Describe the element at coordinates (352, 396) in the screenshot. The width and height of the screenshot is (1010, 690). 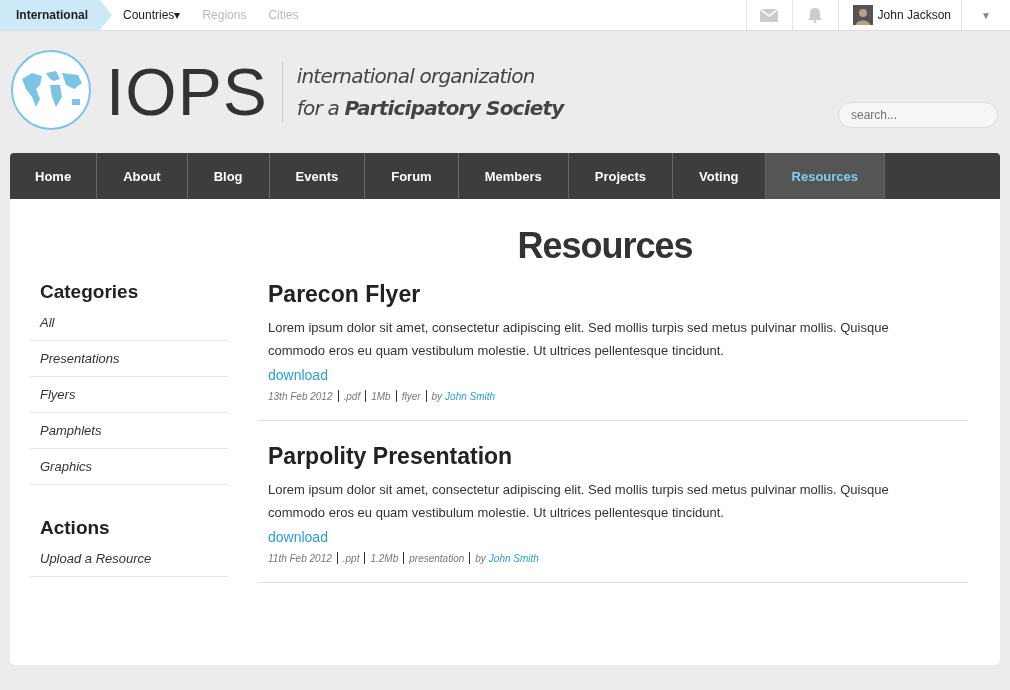
I see `meta-text: .pdf` at that location.